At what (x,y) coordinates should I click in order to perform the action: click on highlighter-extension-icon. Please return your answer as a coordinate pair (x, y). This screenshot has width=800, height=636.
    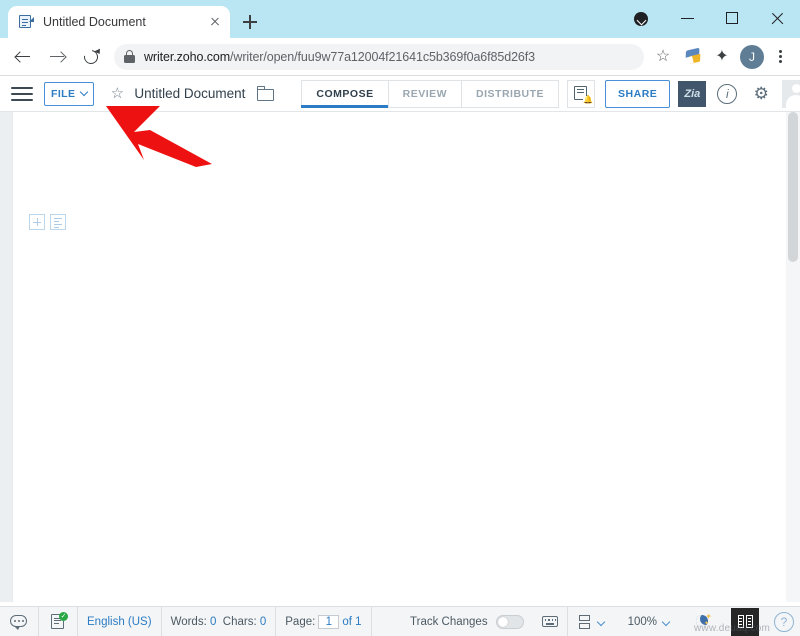
    Looking at the image, I should click on (694, 57).